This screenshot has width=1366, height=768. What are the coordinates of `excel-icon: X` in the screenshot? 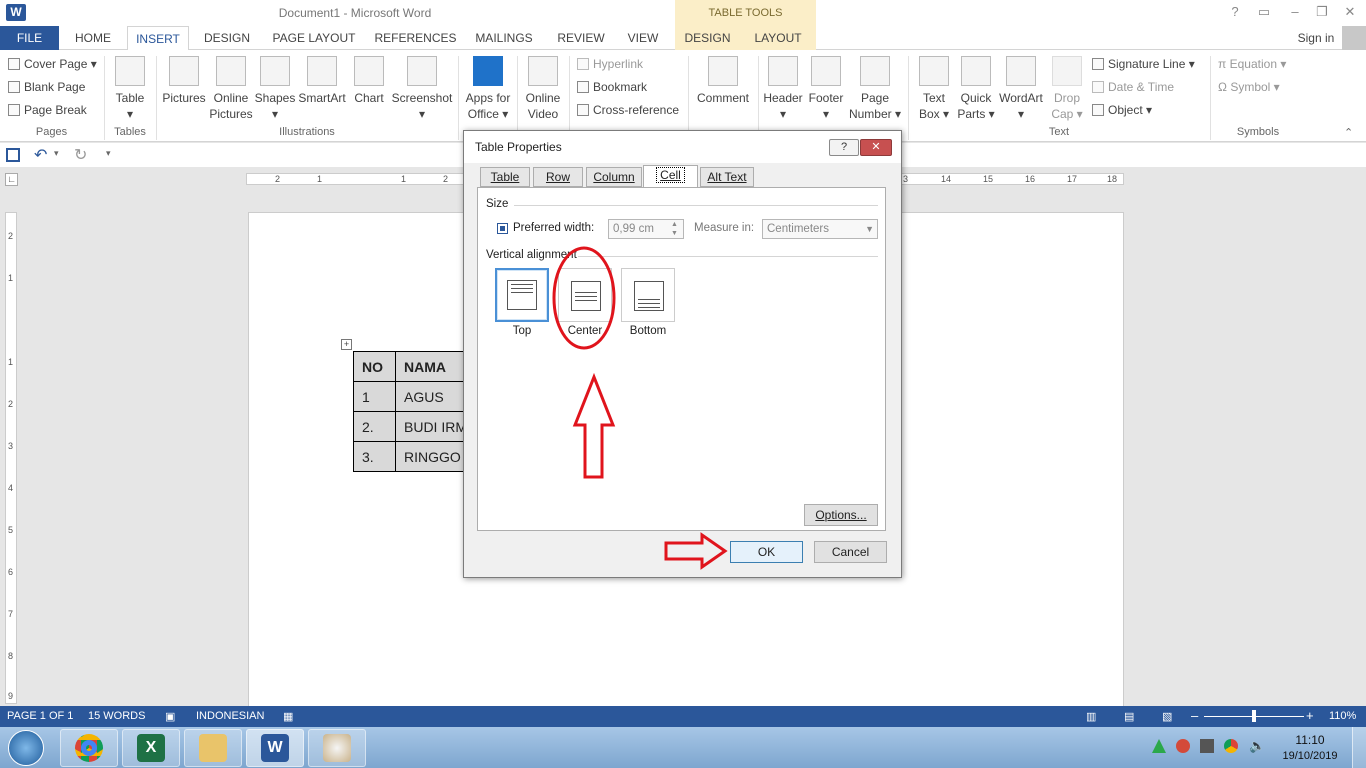 It's located at (151, 748).